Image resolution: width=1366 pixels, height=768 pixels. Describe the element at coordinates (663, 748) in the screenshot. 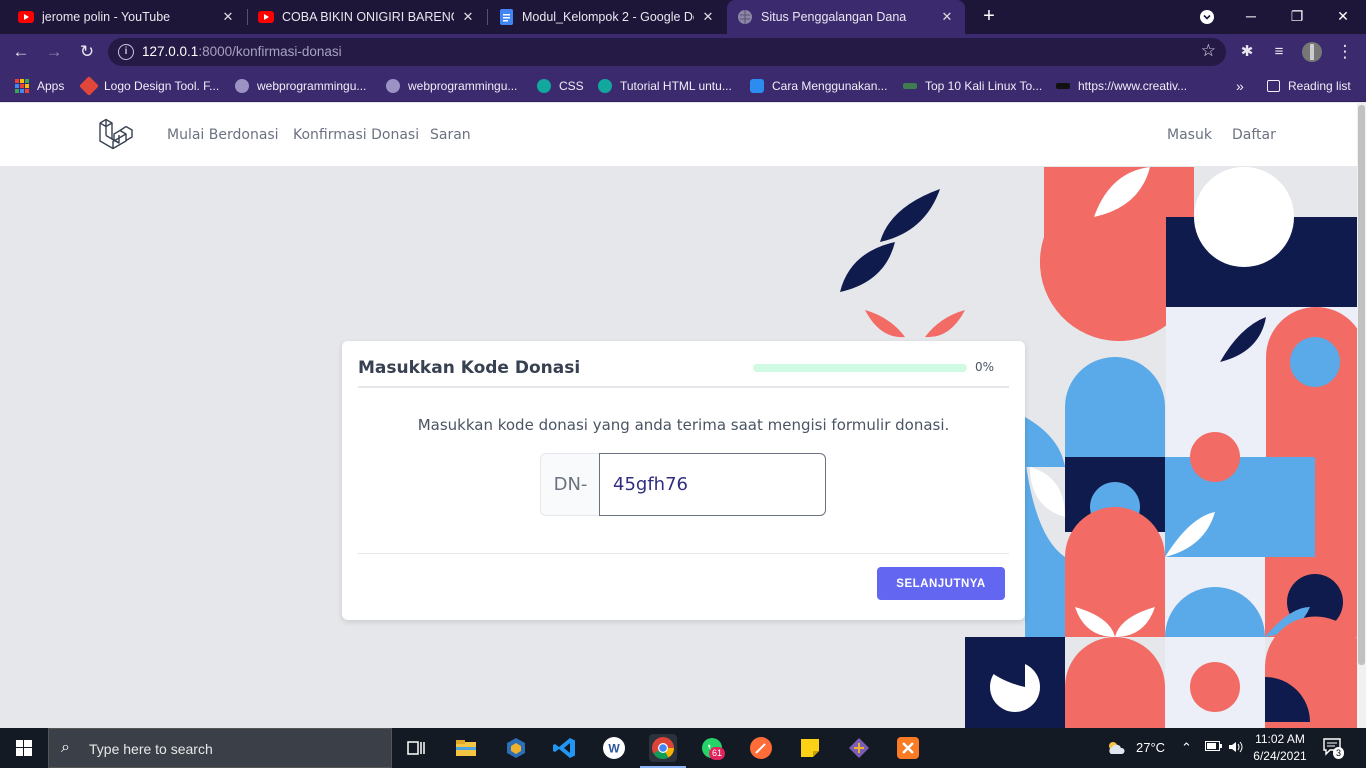

I see `chrome-icon` at that location.